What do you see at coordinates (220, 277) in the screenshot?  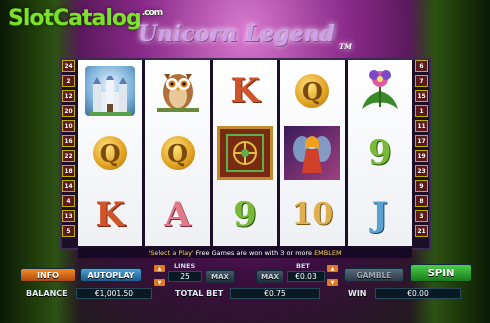 I see `lines-max-button: MAX` at bounding box center [220, 277].